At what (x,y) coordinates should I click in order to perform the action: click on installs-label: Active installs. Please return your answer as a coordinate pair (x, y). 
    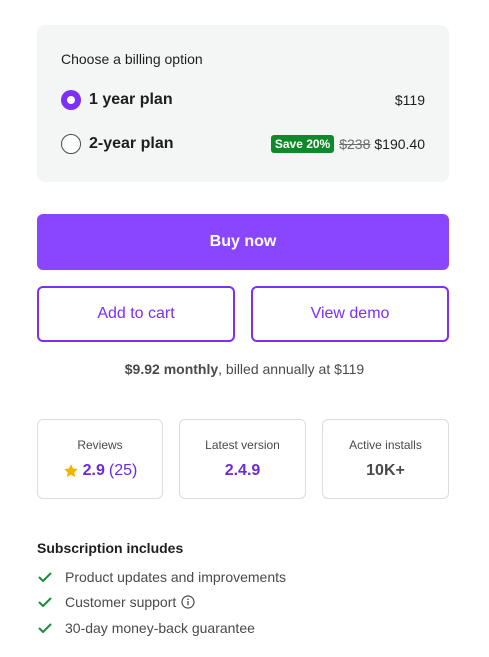
    Looking at the image, I should click on (385, 445).